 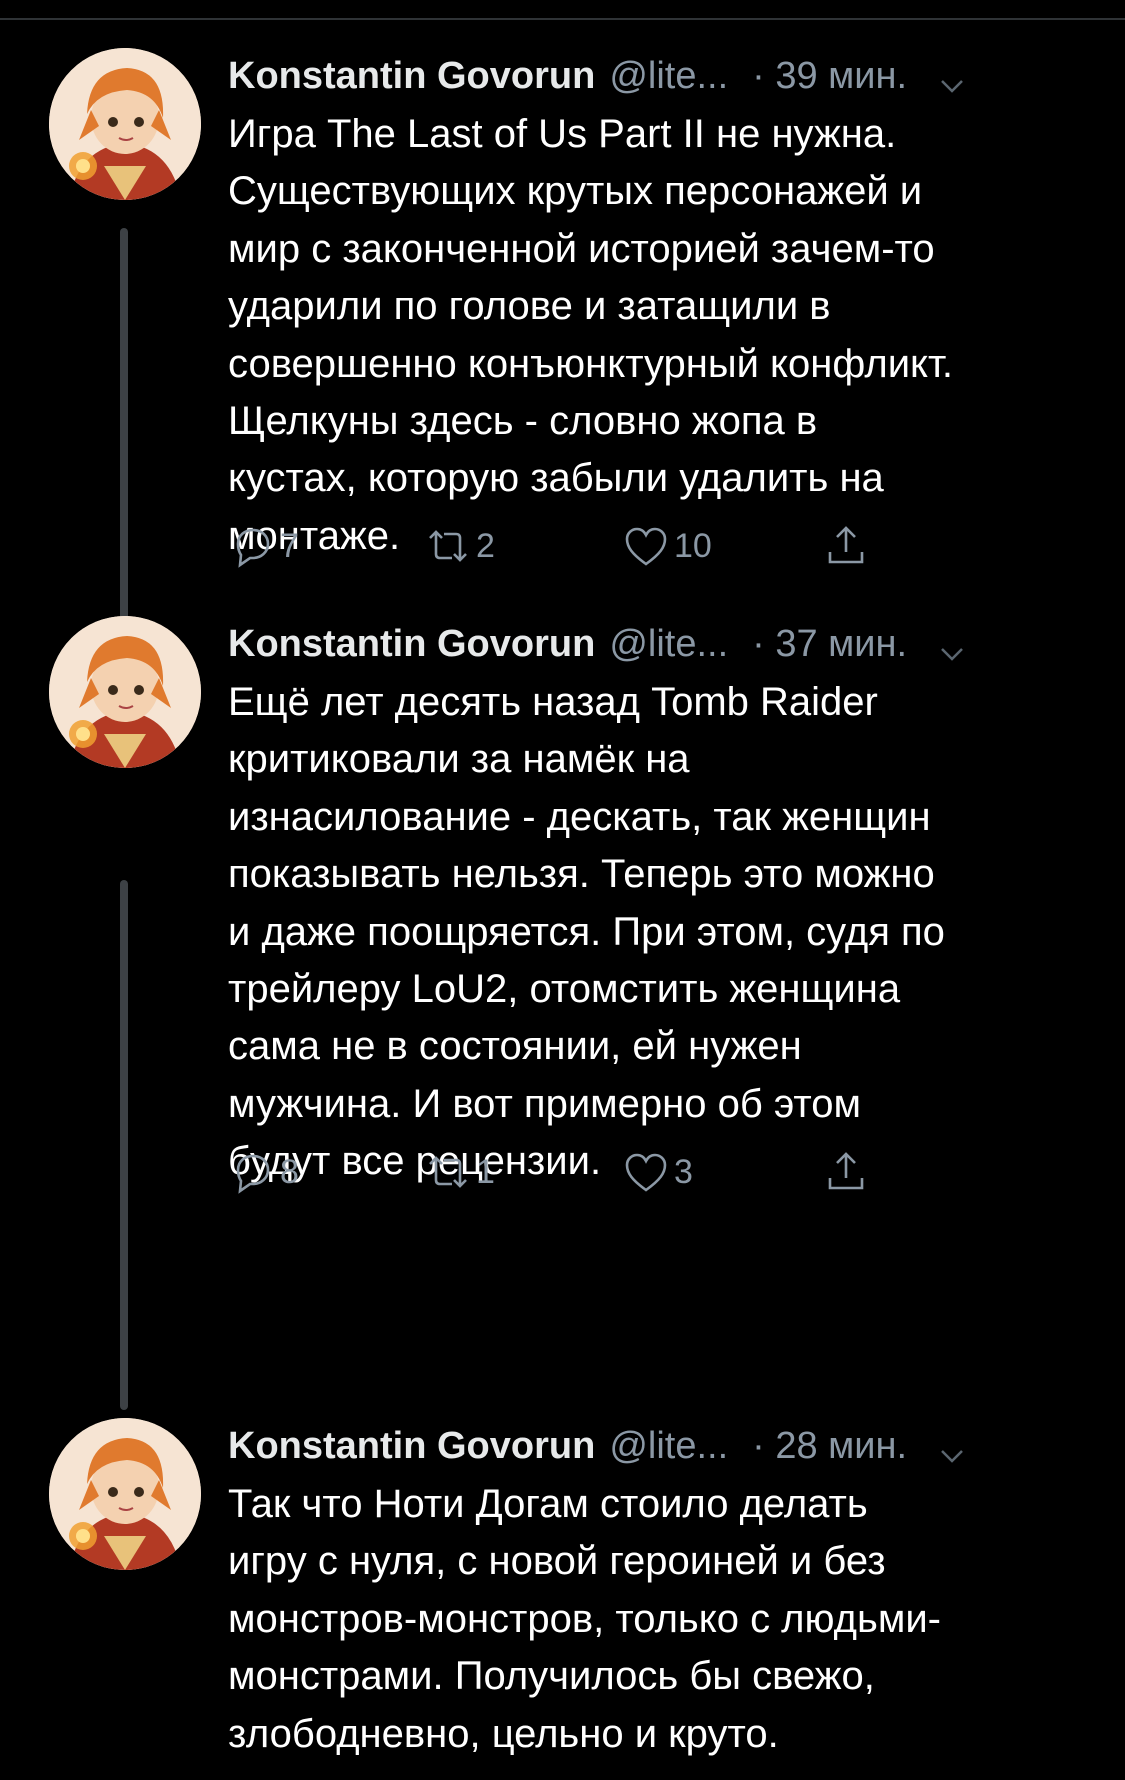 I want to click on top-divider, so click(x=562, y=19).